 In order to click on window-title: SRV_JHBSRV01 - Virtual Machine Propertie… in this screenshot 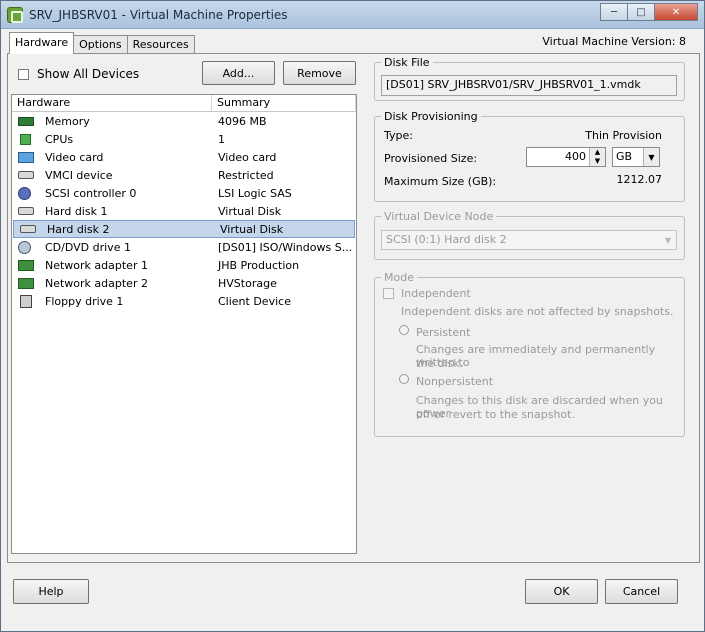, I will do `click(158, 15)`.